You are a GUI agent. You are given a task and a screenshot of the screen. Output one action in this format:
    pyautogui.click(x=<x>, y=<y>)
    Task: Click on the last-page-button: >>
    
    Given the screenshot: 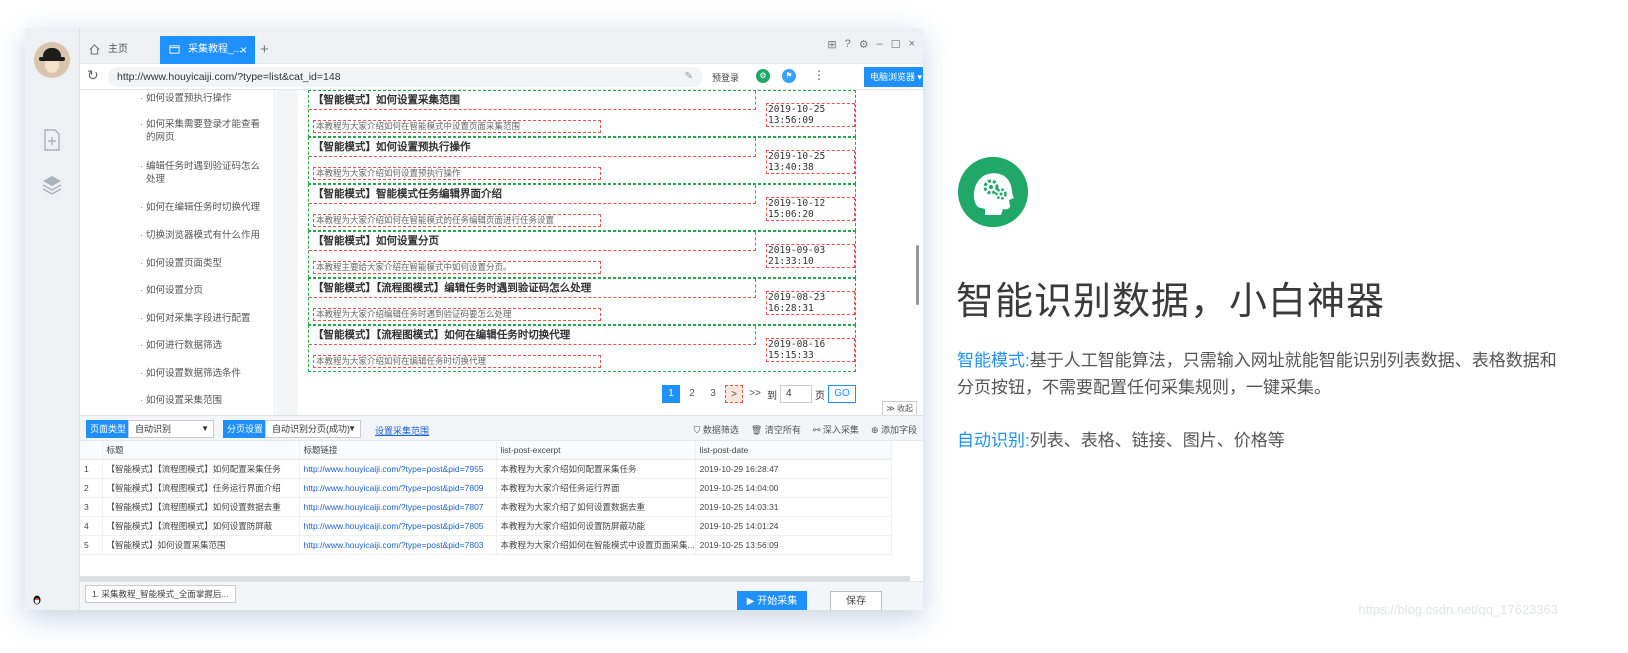 What is the action you would take?
    pyautogui.click(x=755, y=394)
    